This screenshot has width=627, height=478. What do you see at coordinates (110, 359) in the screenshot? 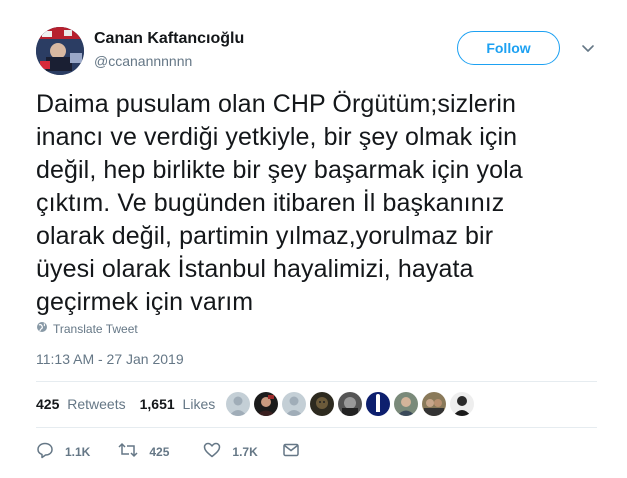
I see `tweet-timestamp: 11:13 AM - 27 Jan 2019` at bounding box center [110, 359].